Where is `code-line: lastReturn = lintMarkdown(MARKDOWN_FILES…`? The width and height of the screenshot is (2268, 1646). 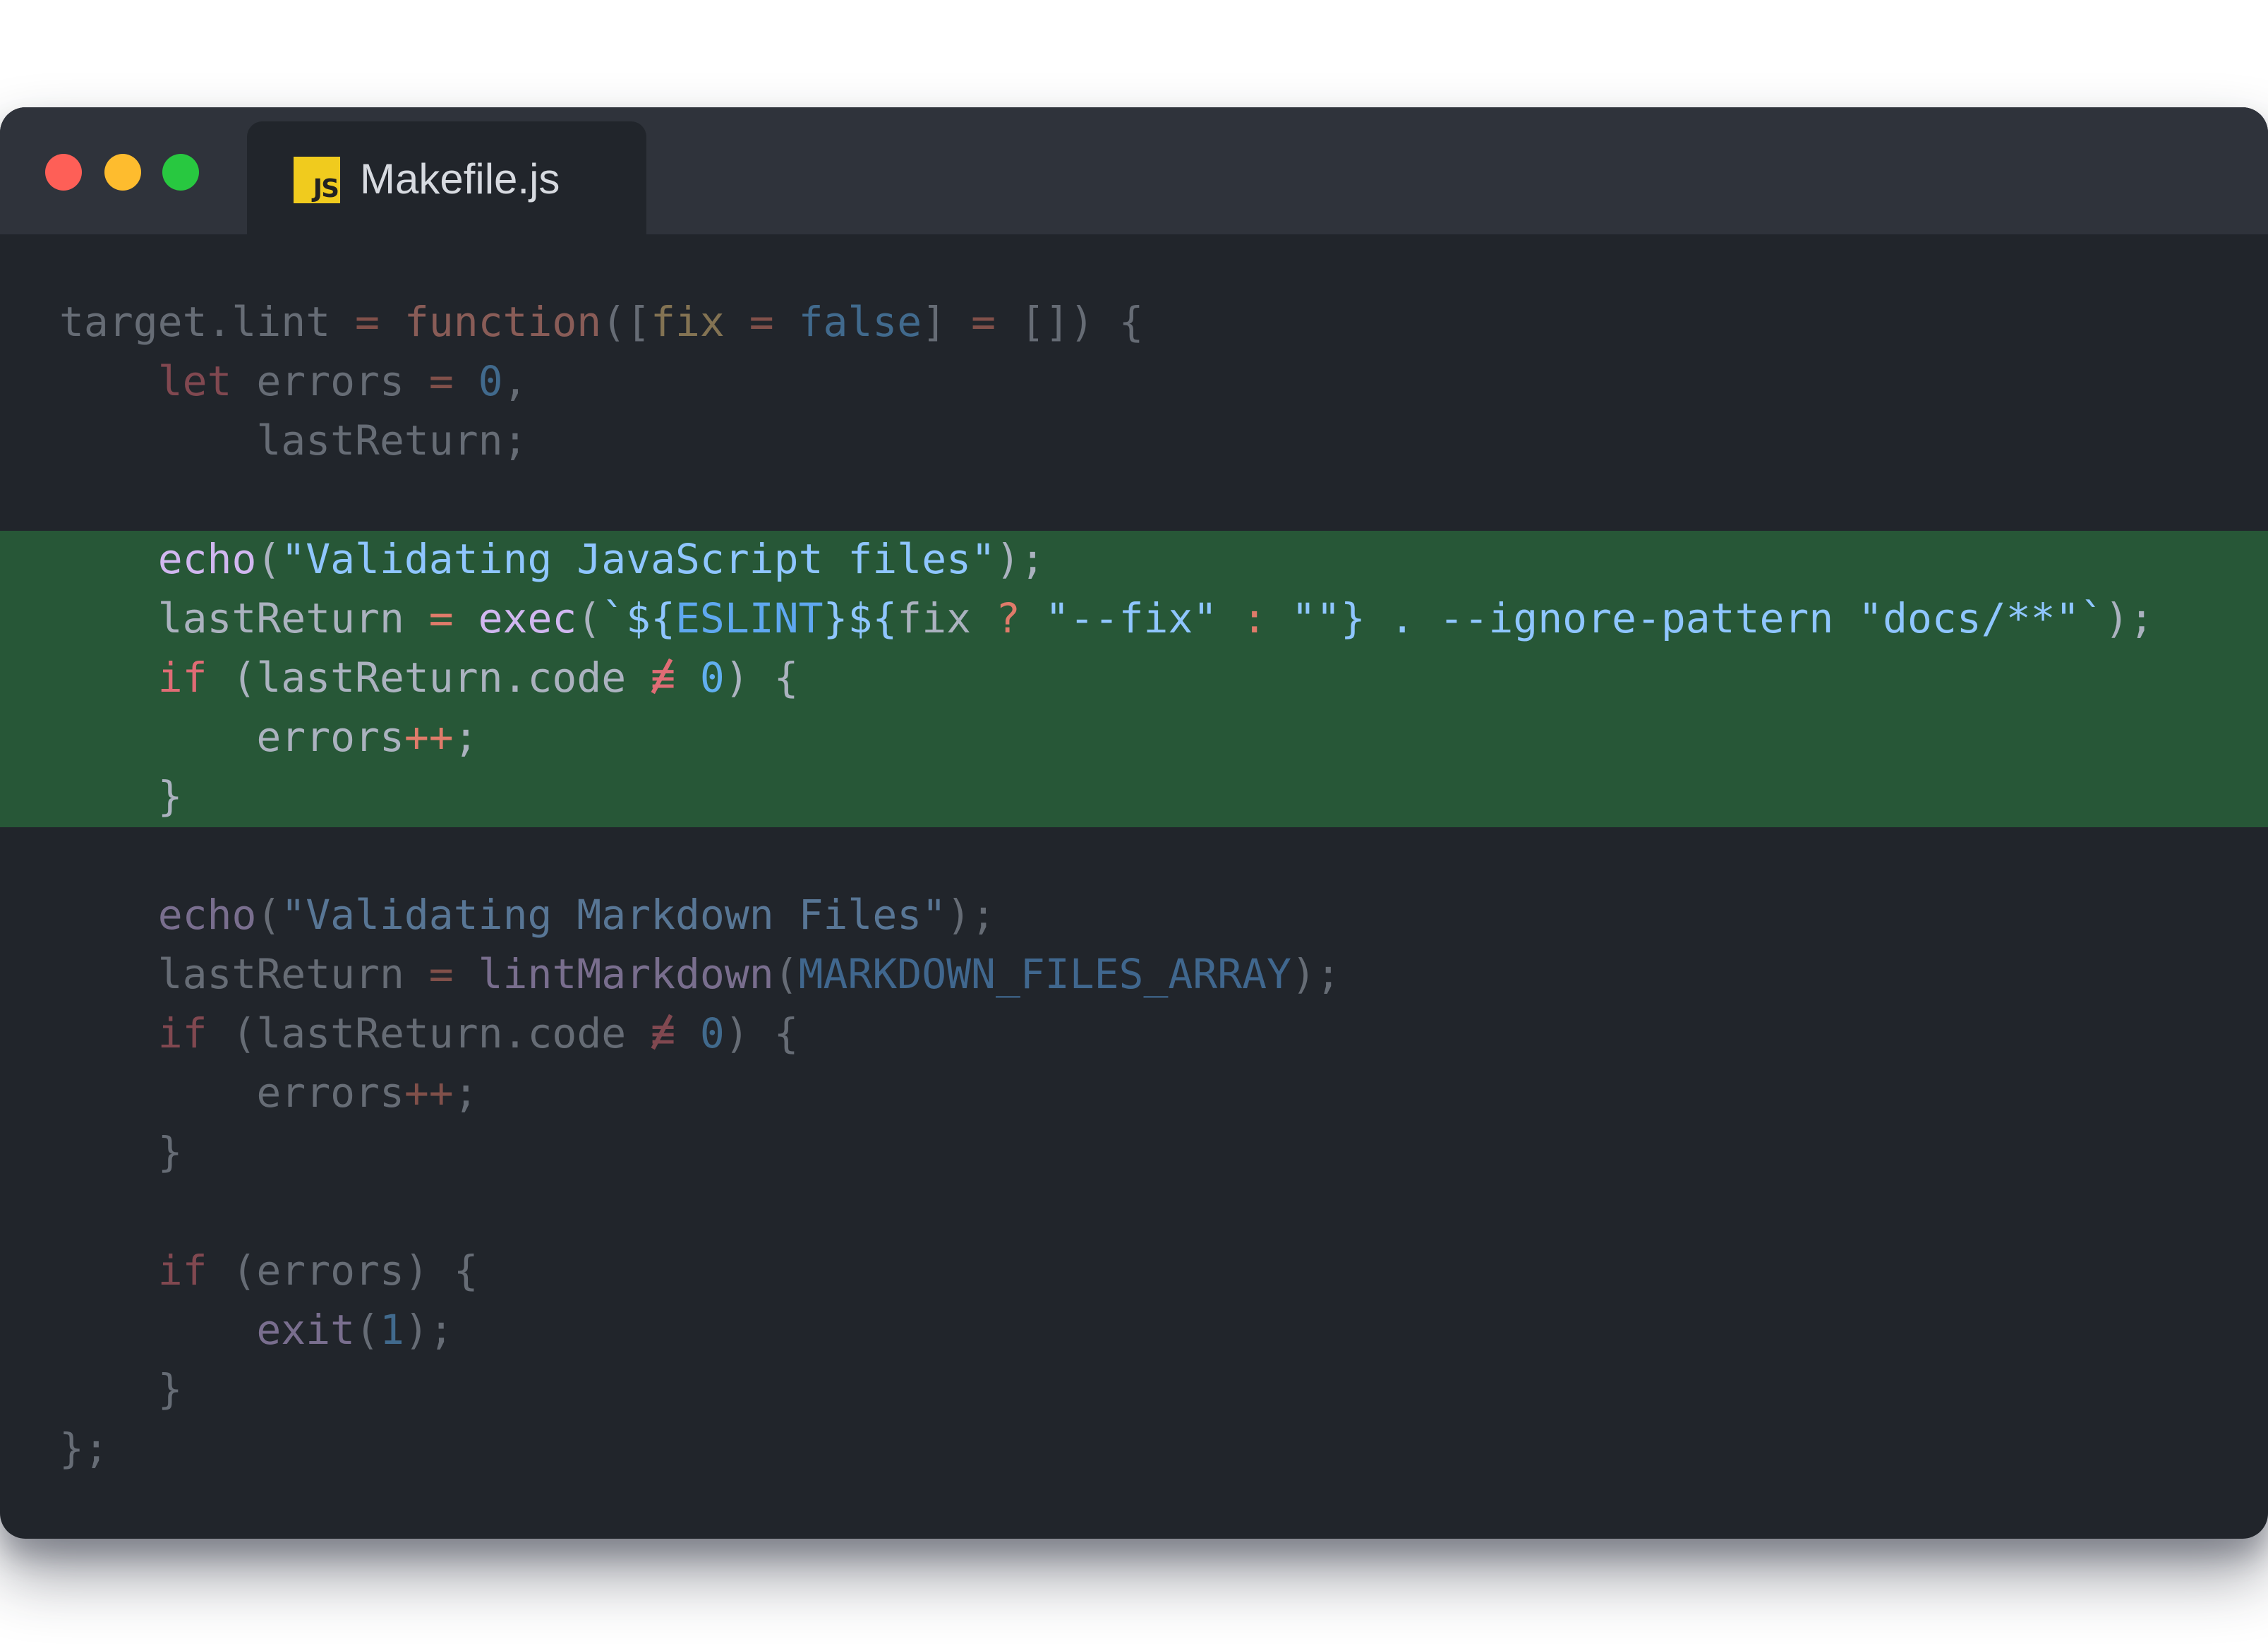
code-line: lastReturn = lintMarkdown(MARKDOWN_FILES… is located at coordinates (1106, 974).